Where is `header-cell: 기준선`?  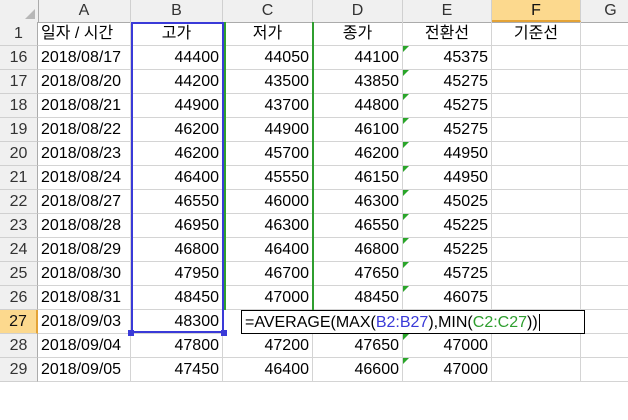 header-cell: 기준선 is located at coordinates (536, 34).